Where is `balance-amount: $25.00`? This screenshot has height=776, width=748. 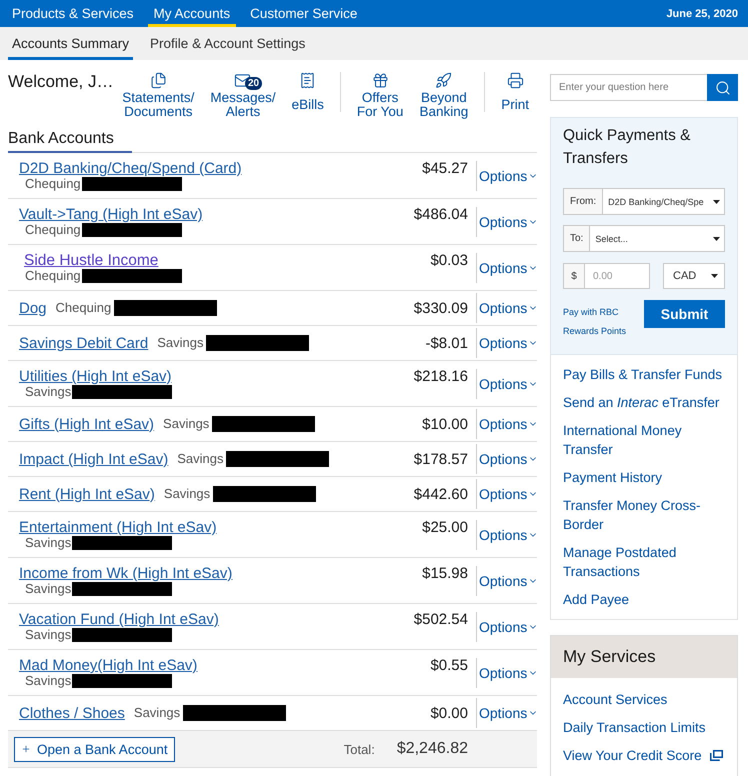
balance-amount: $25.00 is located at coordinates (445, 527).